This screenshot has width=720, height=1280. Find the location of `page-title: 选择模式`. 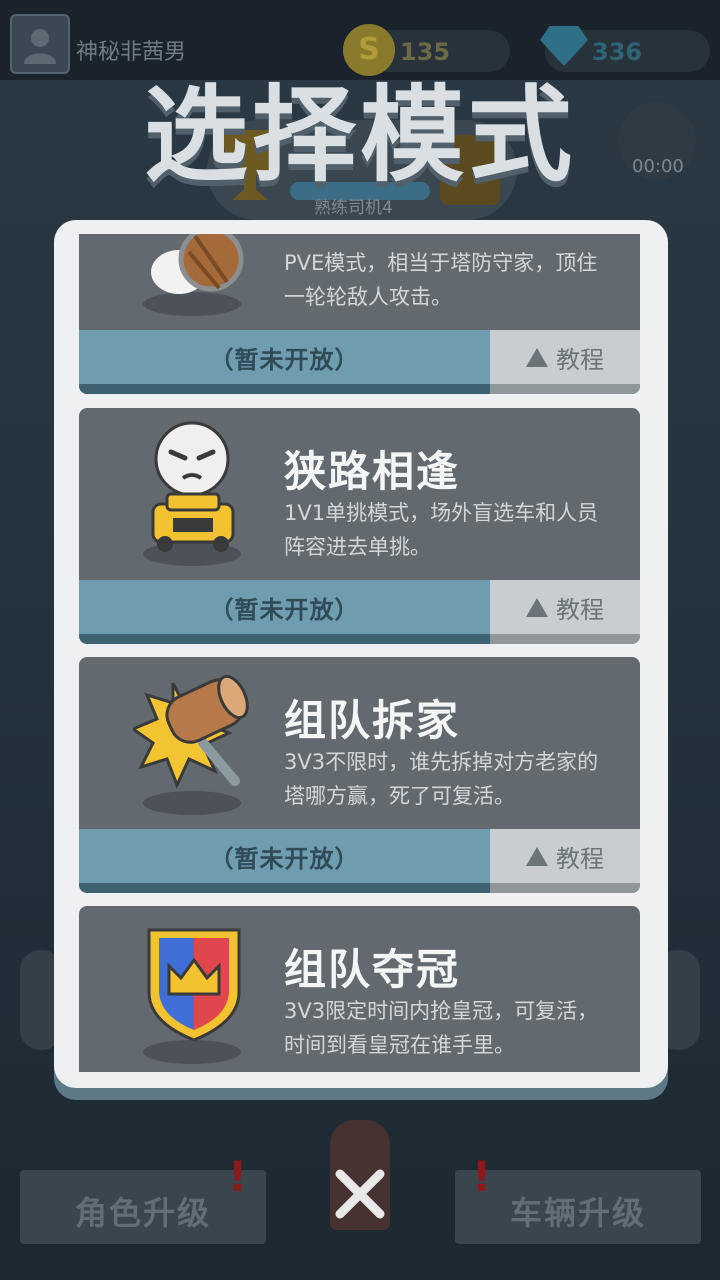

page-title: 选择模式 is located at coordinates (359, 135).